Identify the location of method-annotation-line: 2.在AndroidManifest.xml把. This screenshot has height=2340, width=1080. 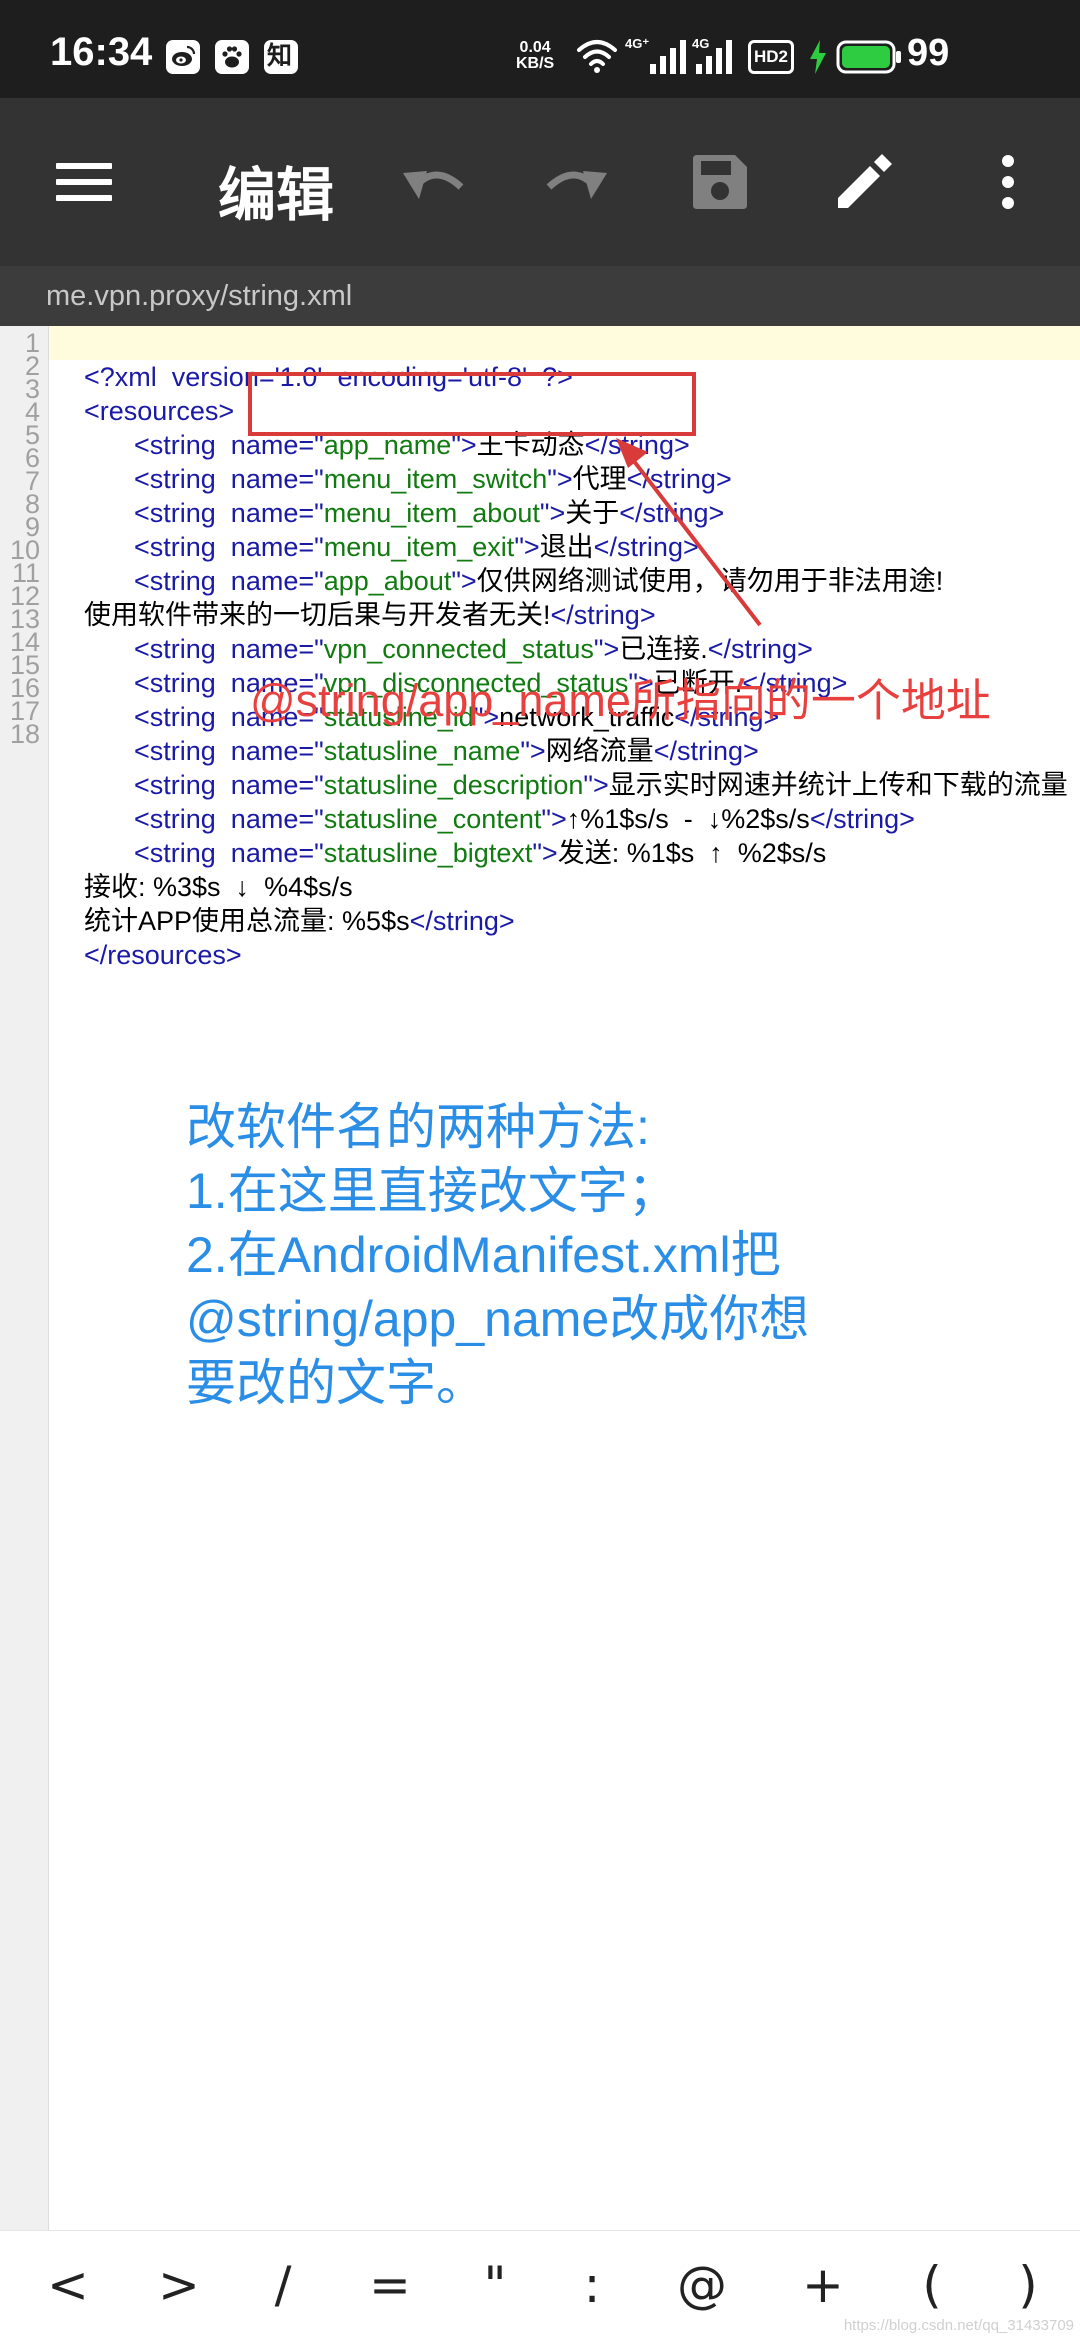
(483, 1255).